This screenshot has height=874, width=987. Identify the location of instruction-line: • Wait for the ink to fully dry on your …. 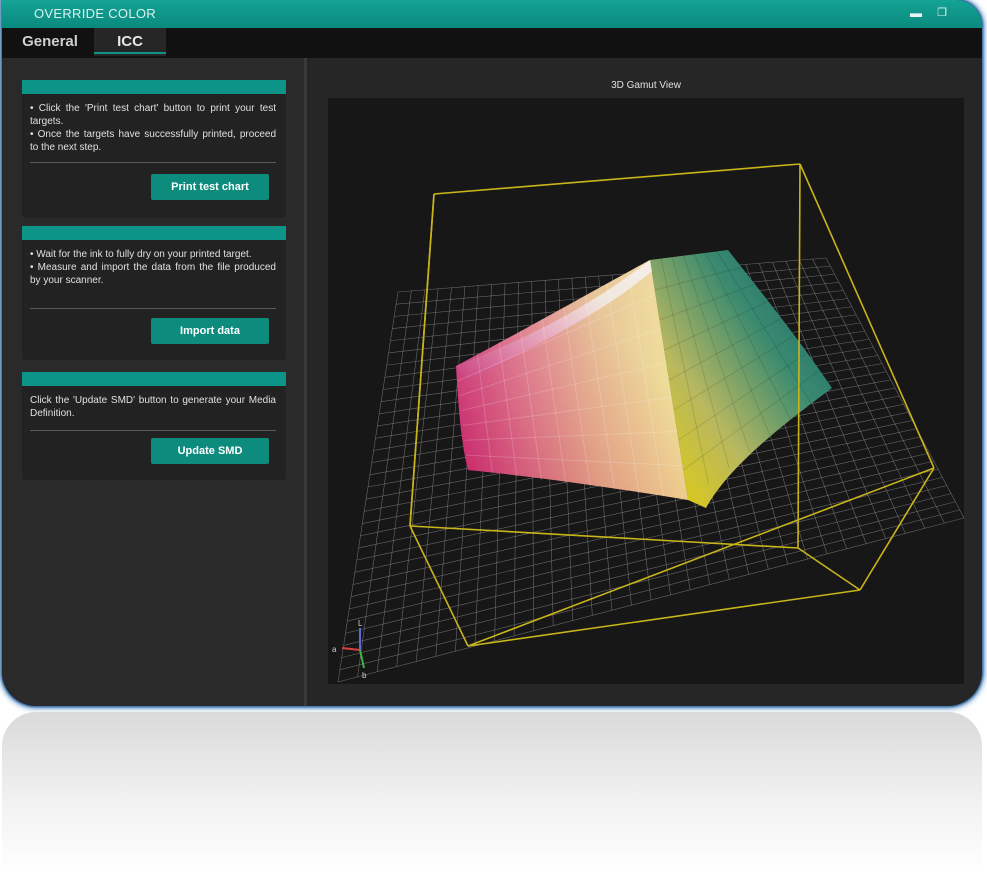
(141, 254).